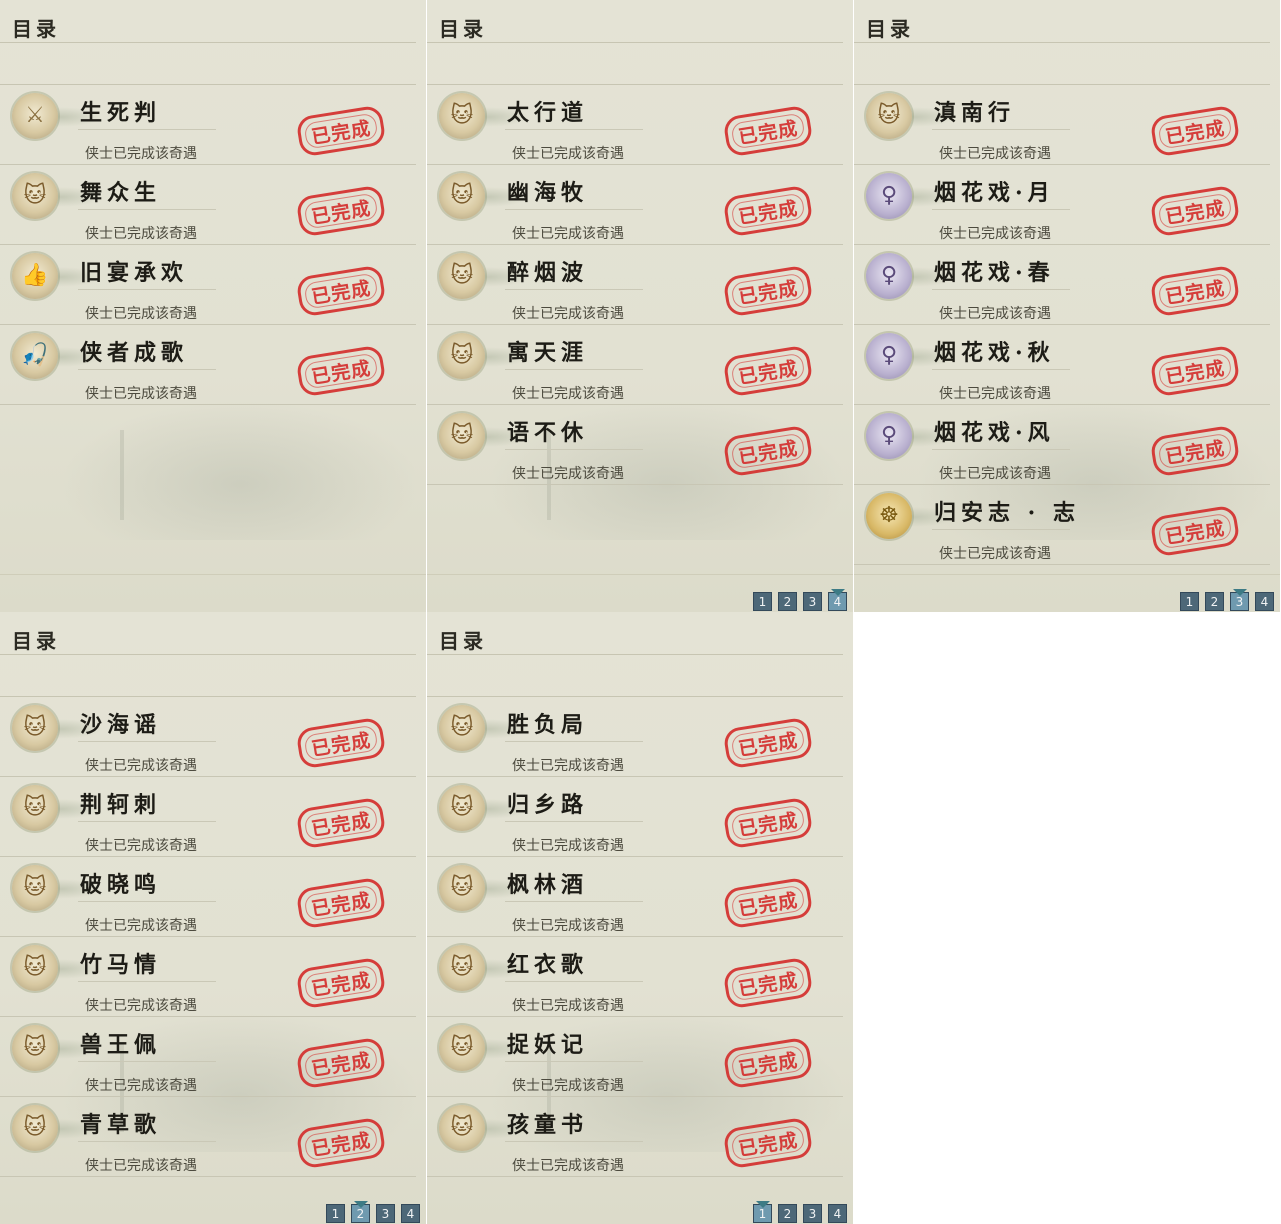 The height and width of the screenshot is (1224, 1281). Describe the element at coordinates (635, 1137) in the screenshot. I see `encounter-entry: 🐱 孩童书 侠士已完成该奇遇 已完成` at that location.